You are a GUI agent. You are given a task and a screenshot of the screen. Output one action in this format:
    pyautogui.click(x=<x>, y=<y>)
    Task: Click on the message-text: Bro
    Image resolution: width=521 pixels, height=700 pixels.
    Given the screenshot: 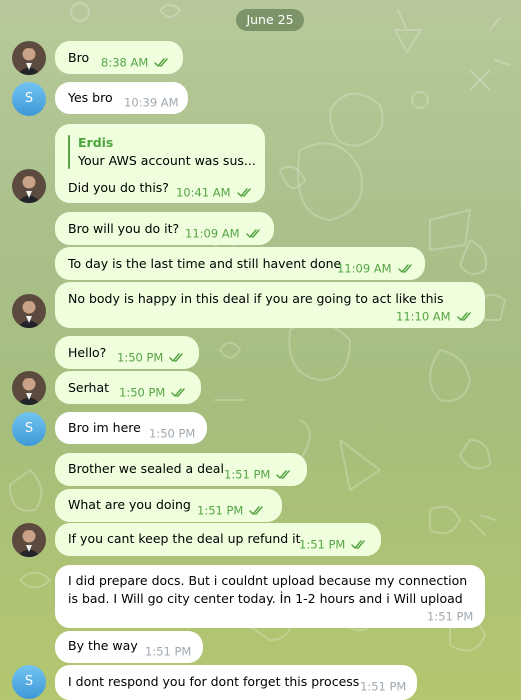 What is the action you would take?
    pyautogui.click(x=79, y=57)
    